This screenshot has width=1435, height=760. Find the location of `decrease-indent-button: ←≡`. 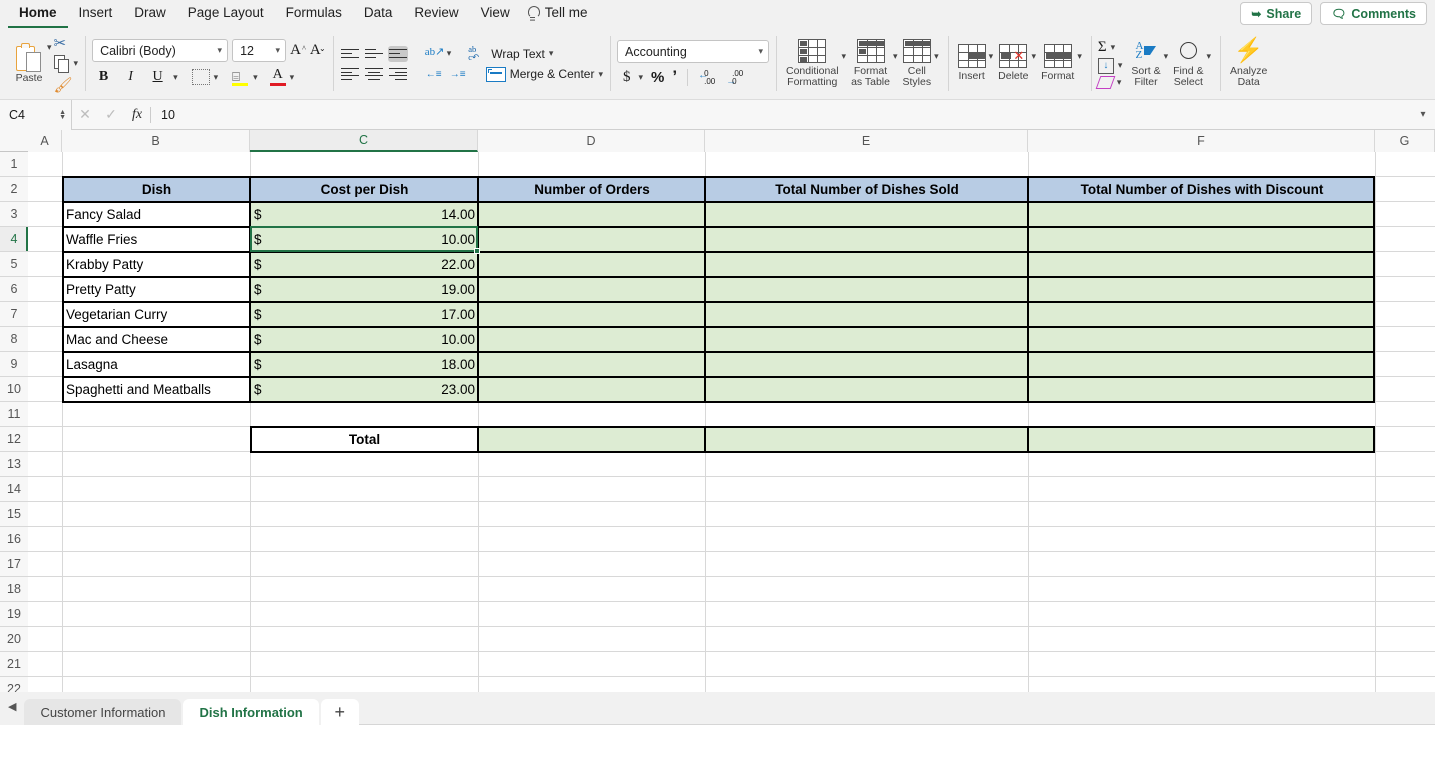

decrease-indent-button: ←≡ is located at coordinates (435, 74).